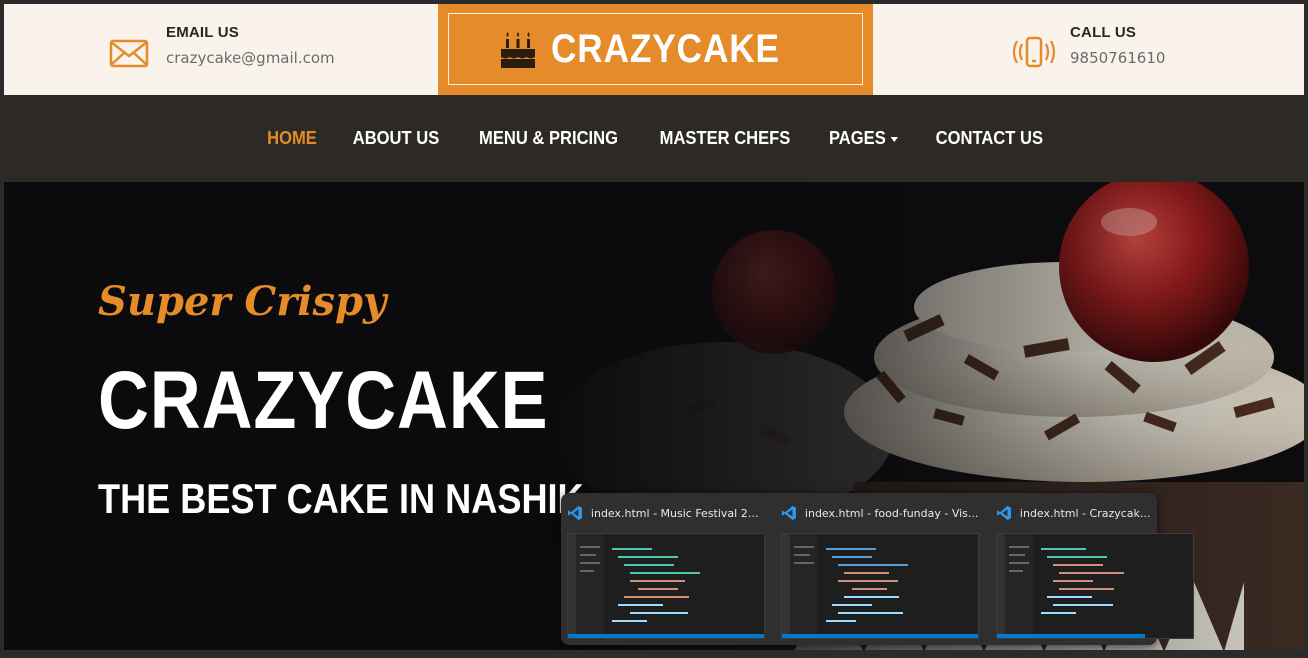 The height and width of the screenshot is (658, 1308). Describe the element at coordinates (129, 53) in the screenshot. I see `envelope-icon` at that location.